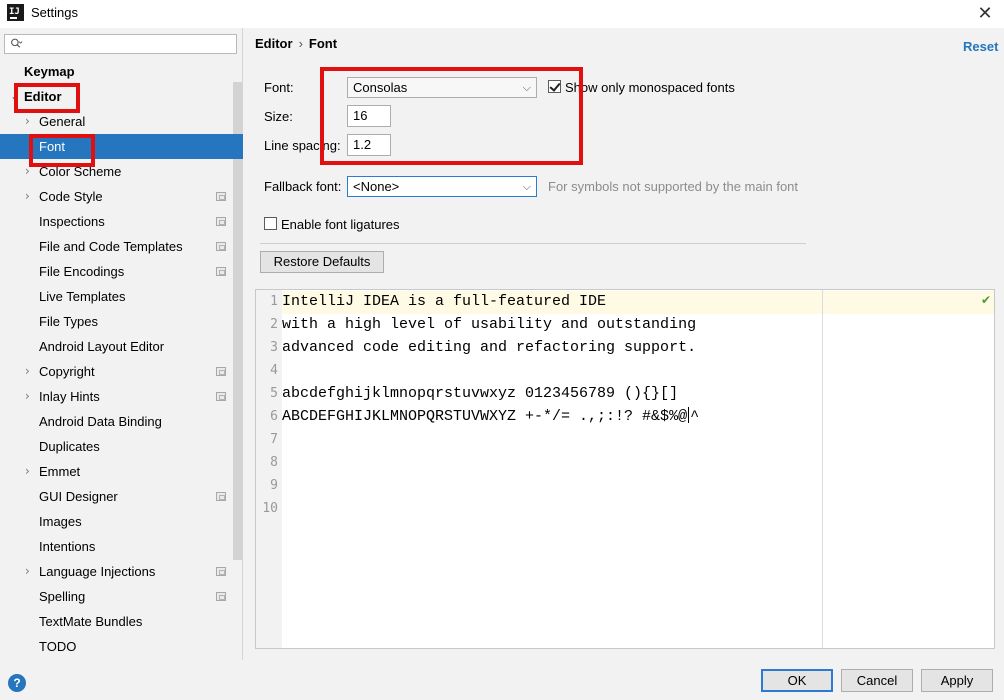  I want to click on sidebar-item-keymap: Keymap, so click(121, 71).